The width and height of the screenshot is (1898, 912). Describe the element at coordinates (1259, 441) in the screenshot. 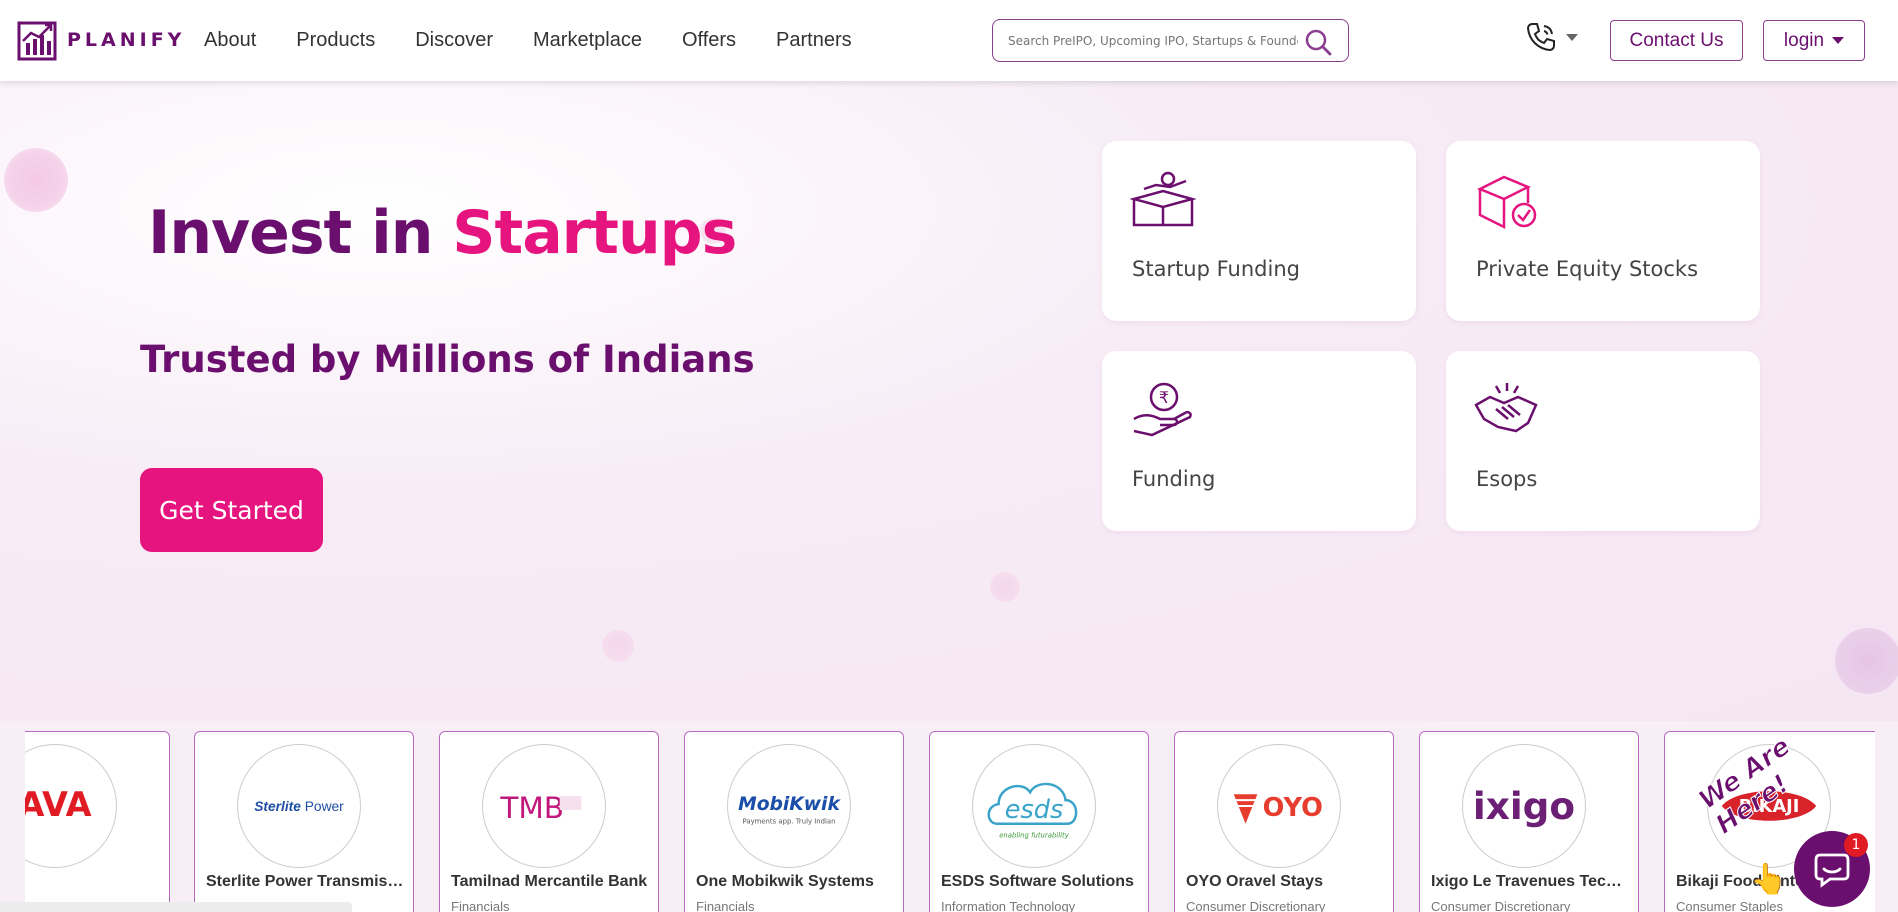

I see `card-funding: ₹ Funding` at that location.